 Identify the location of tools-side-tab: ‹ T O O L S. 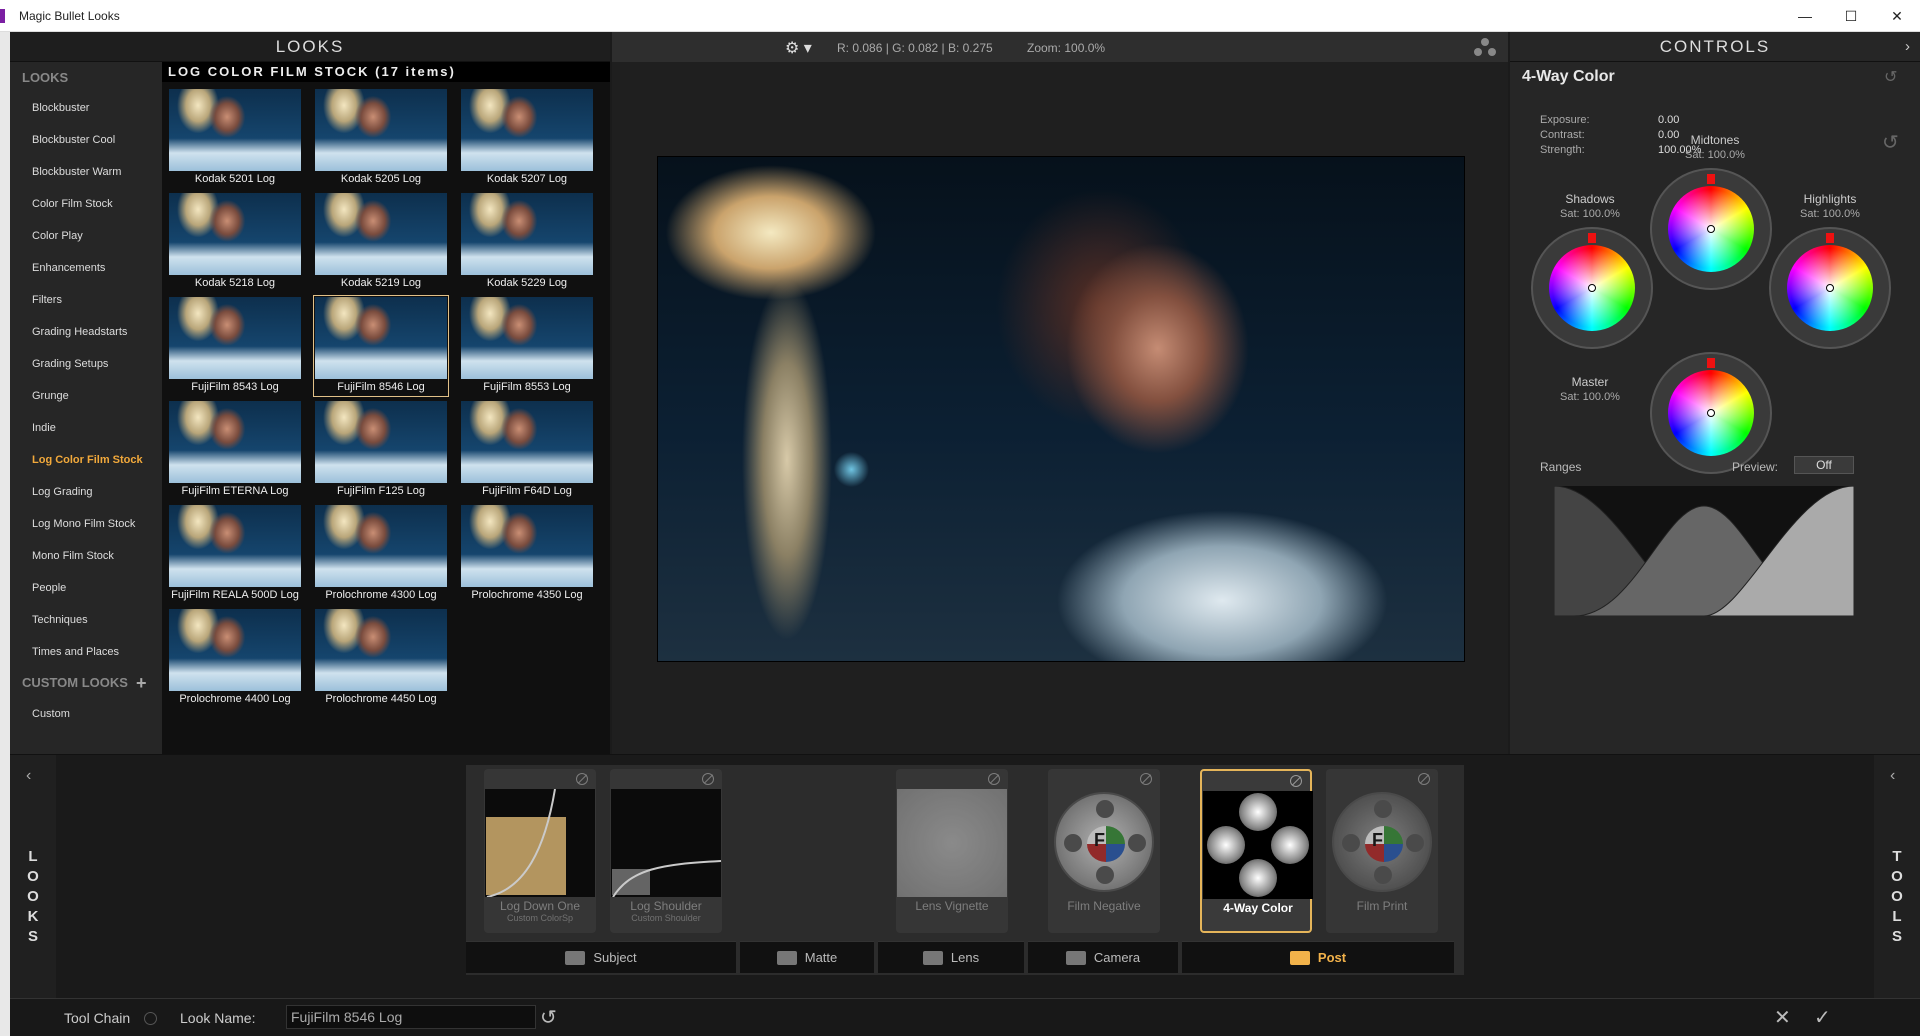
(1897, 877).